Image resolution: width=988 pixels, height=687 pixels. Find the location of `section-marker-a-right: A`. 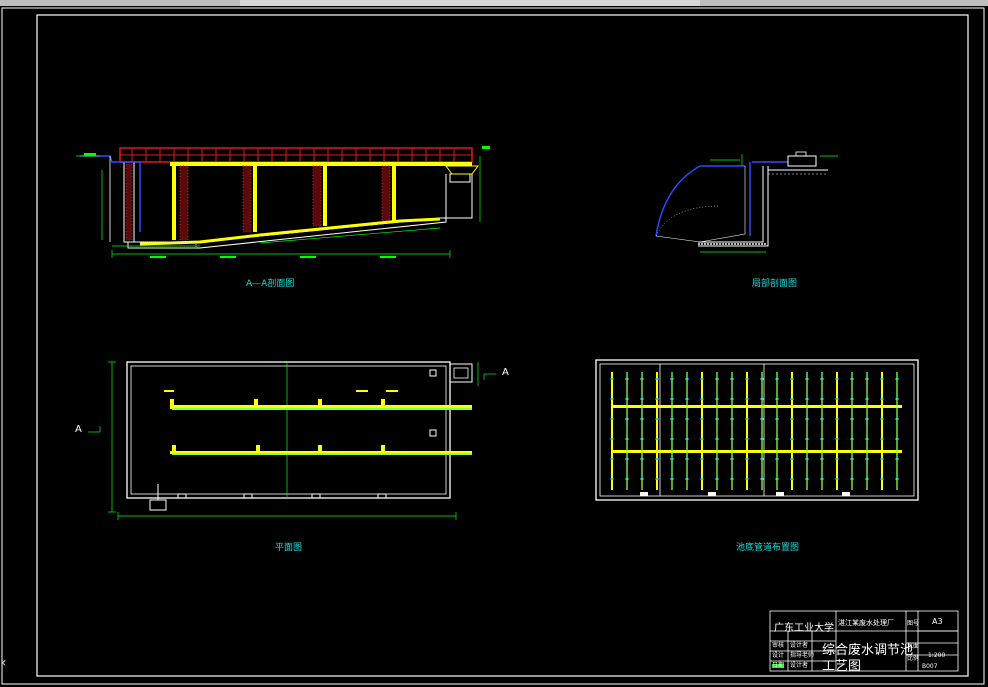

section-marker-a-right: A is located at coordinates (505, 372).